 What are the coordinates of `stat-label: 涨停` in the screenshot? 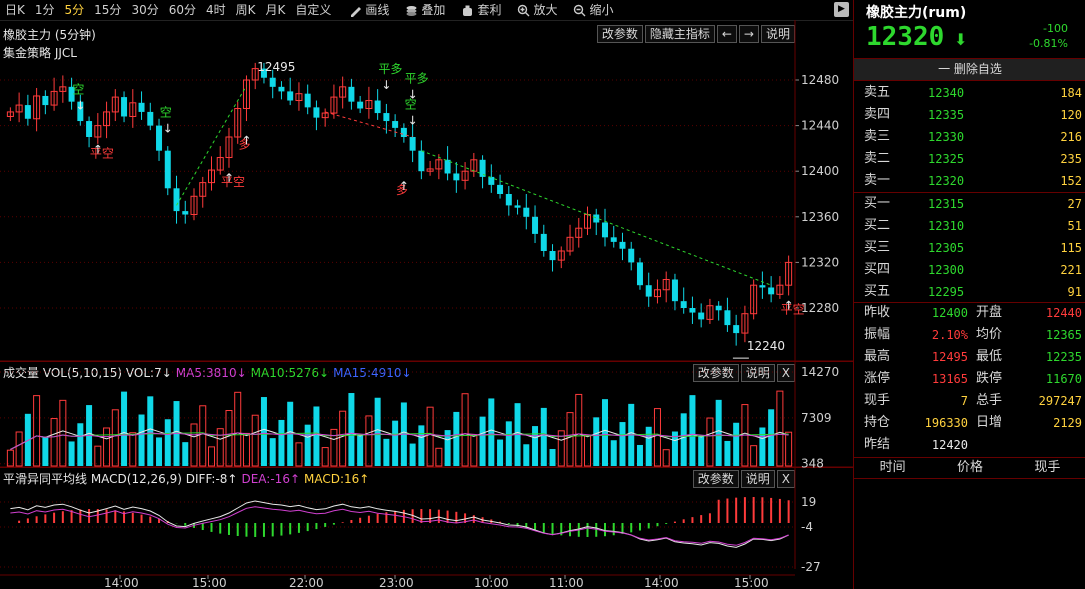 It's located at (877, 378).